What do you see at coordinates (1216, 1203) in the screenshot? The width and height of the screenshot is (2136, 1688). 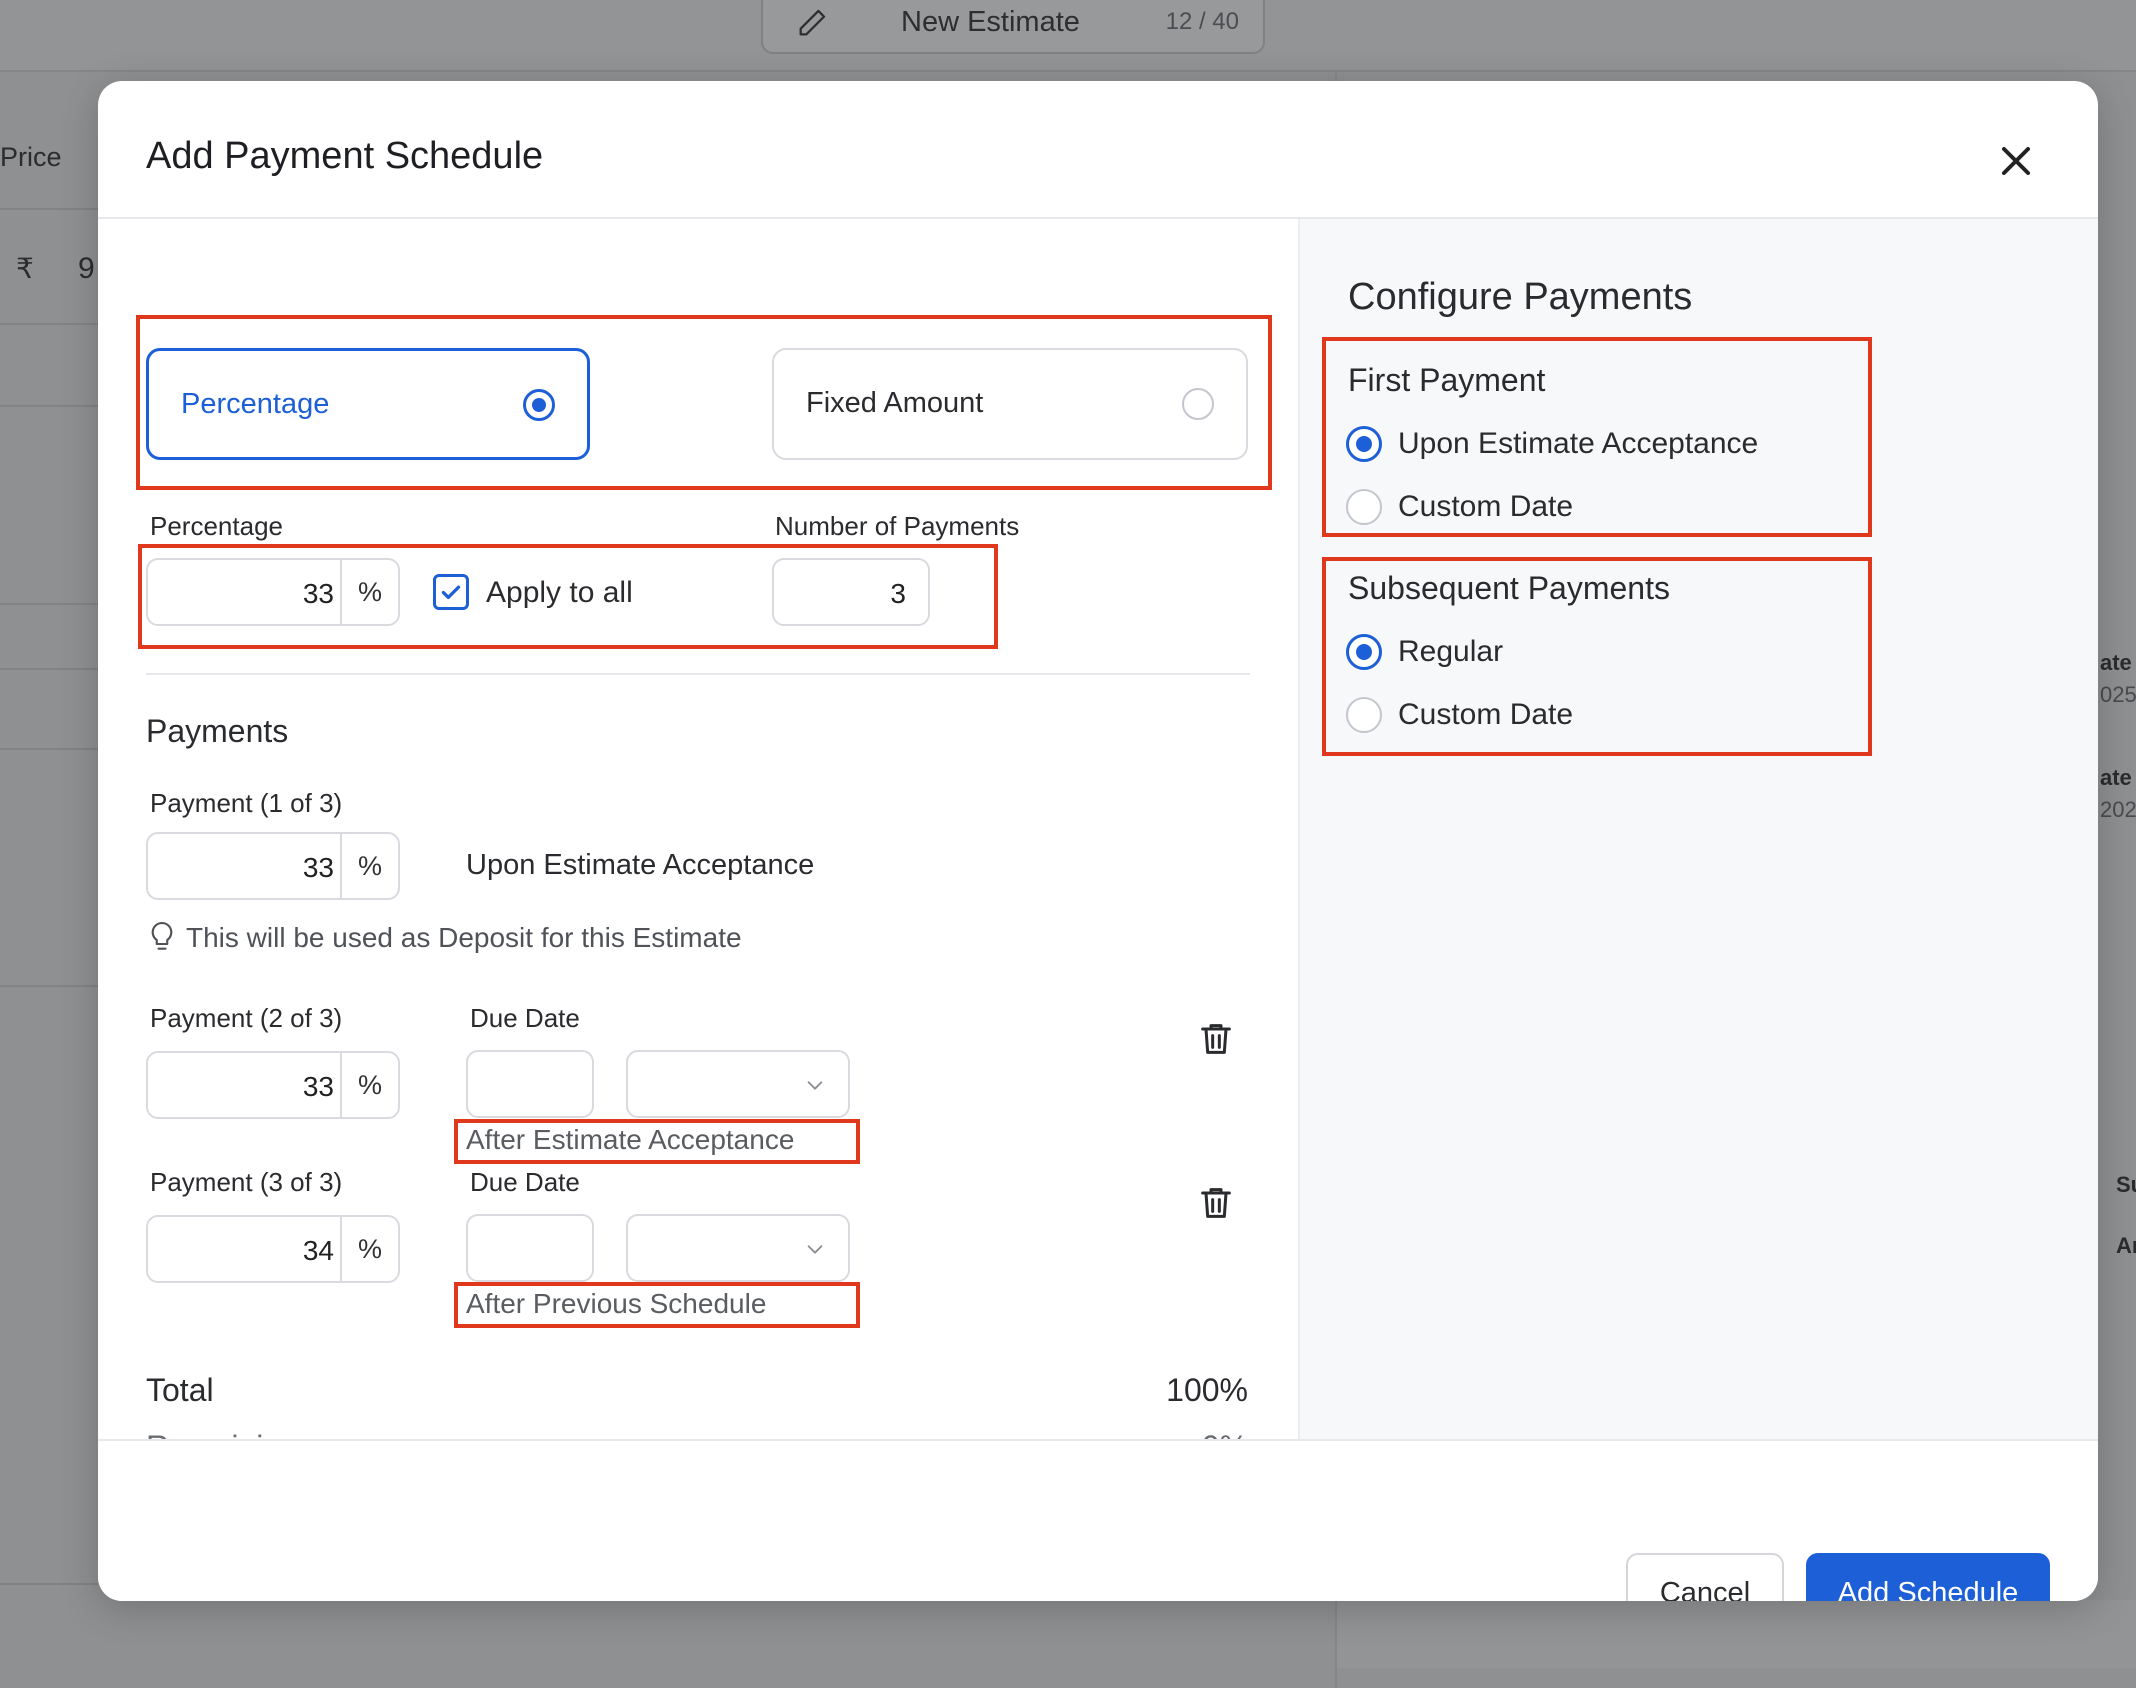 I see `delete-payment-3-trash-icon` at bounding box center [1216, 1203].